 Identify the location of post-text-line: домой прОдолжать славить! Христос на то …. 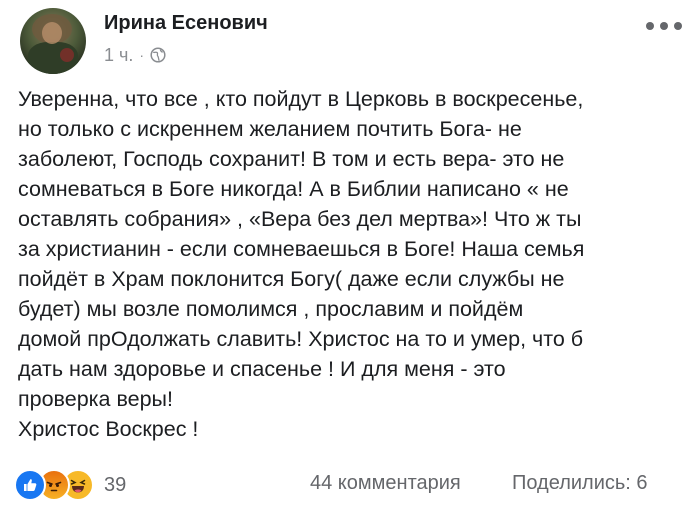
(301, 339).